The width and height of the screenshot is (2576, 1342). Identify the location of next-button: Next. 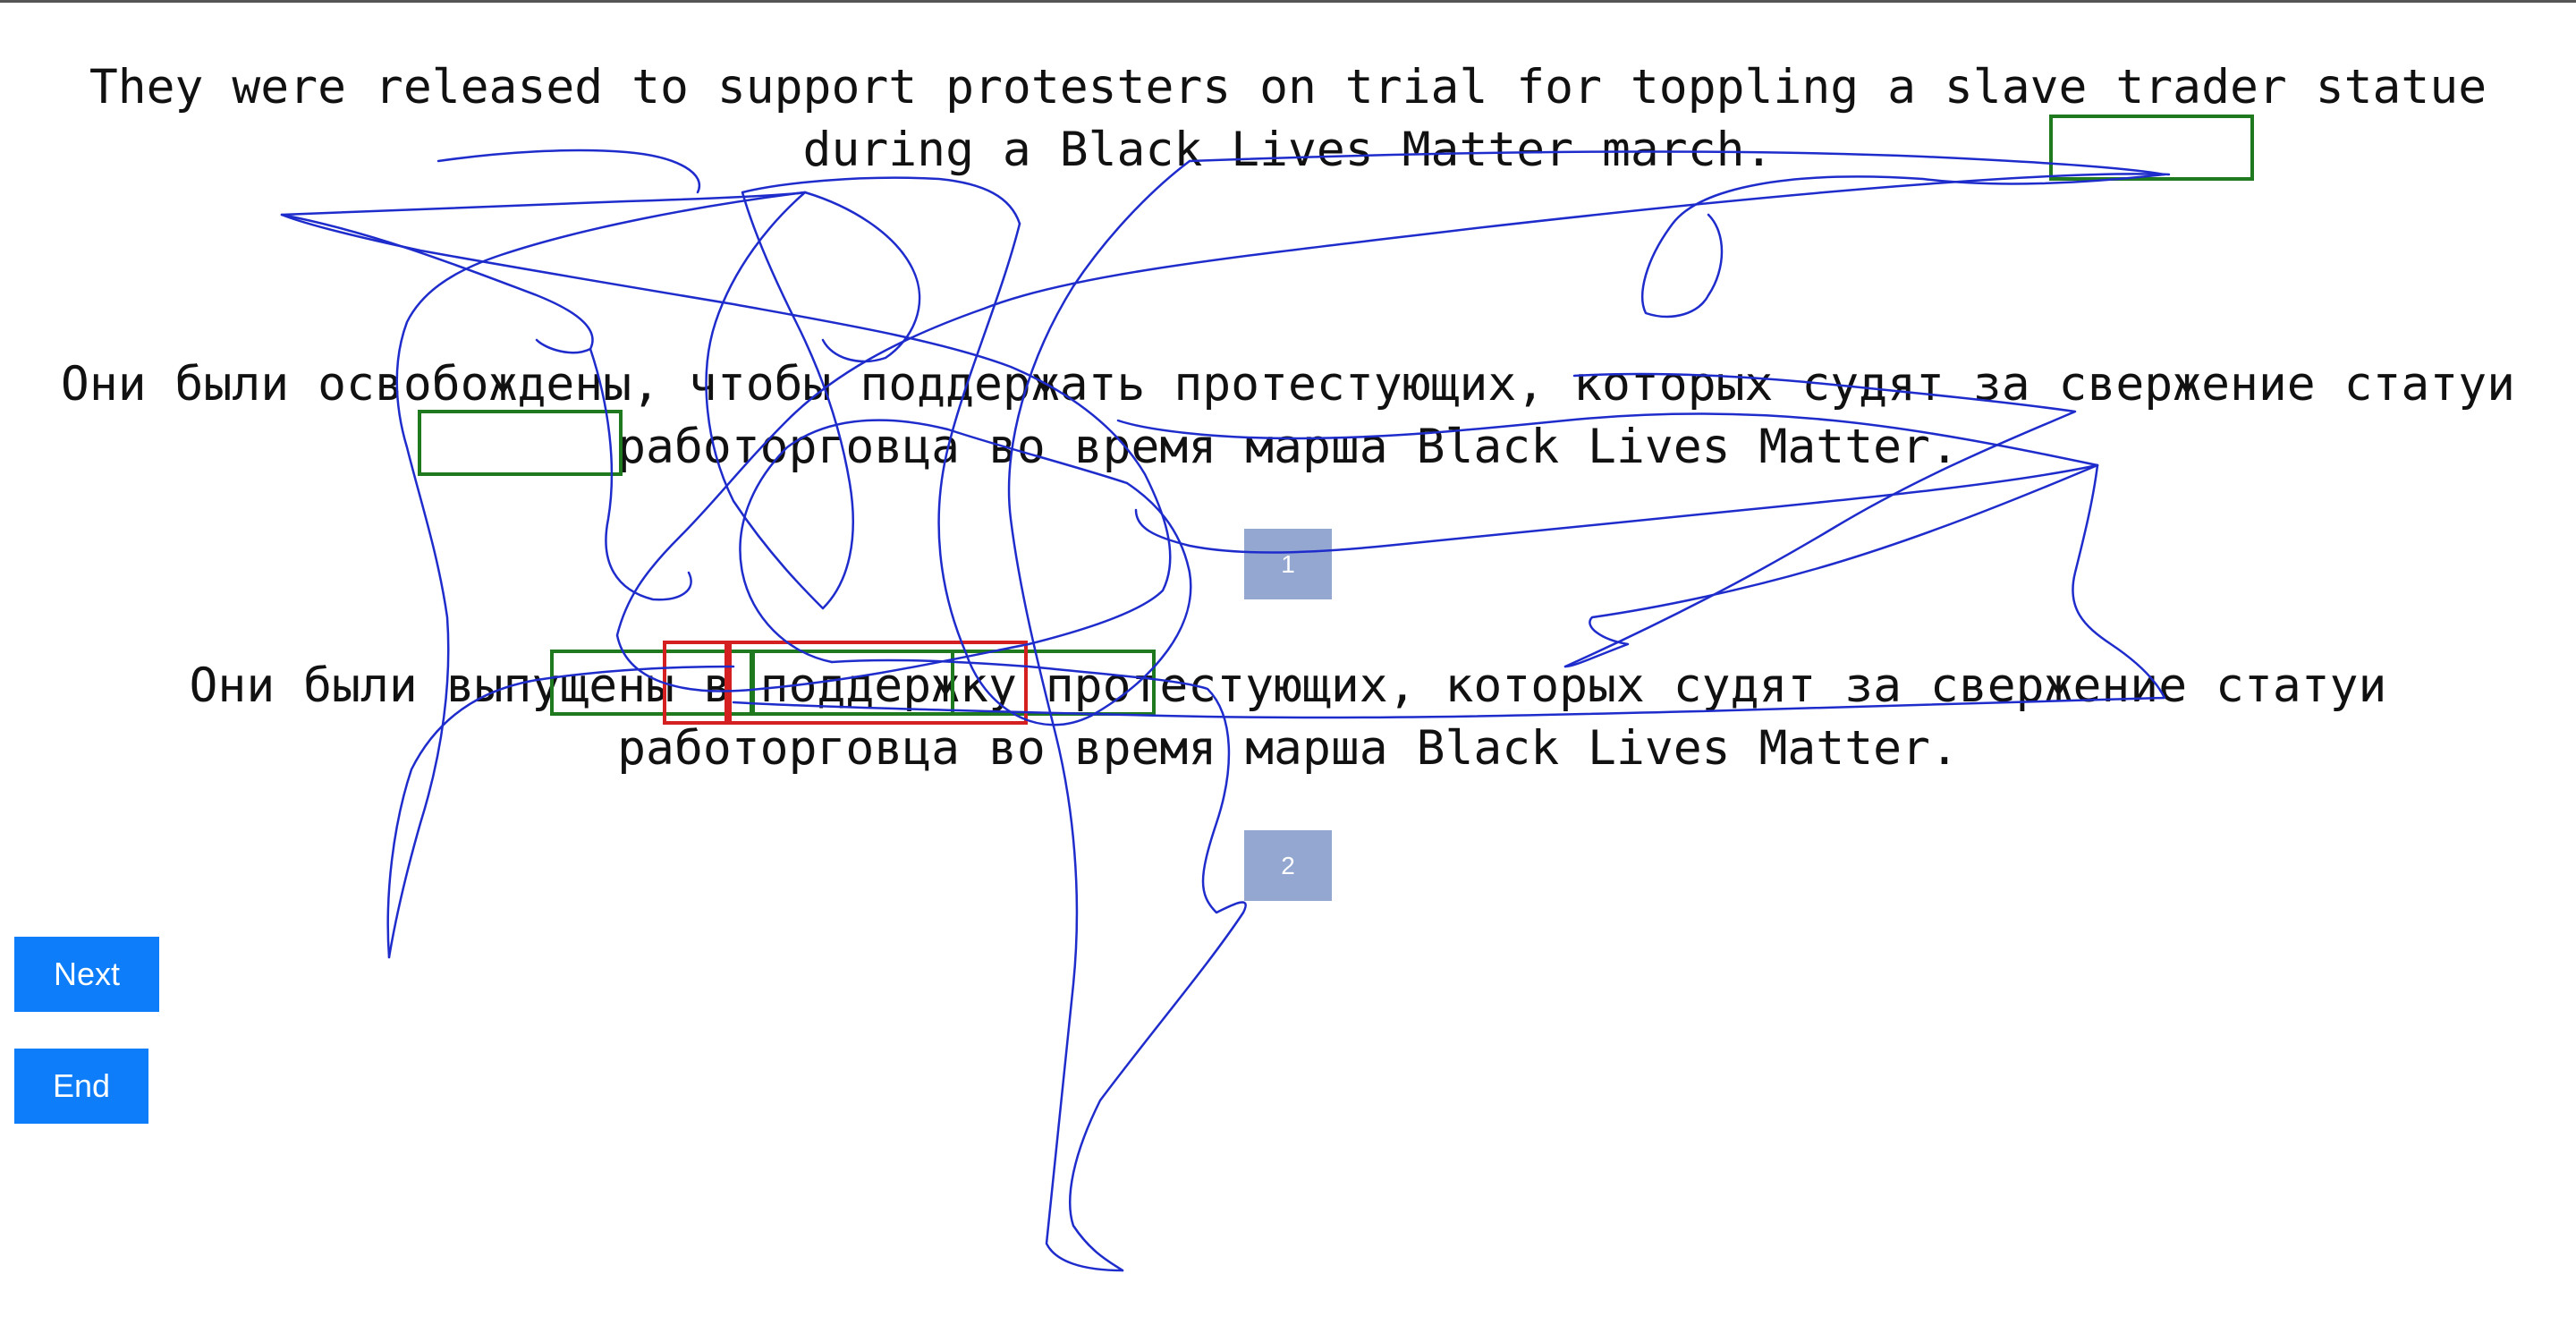
(86, 975).